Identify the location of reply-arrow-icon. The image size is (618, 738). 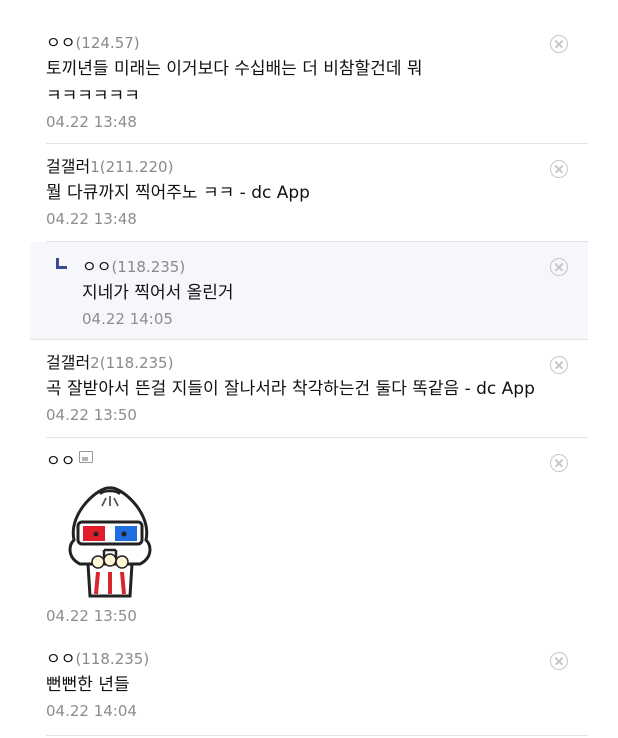
(61, 263).